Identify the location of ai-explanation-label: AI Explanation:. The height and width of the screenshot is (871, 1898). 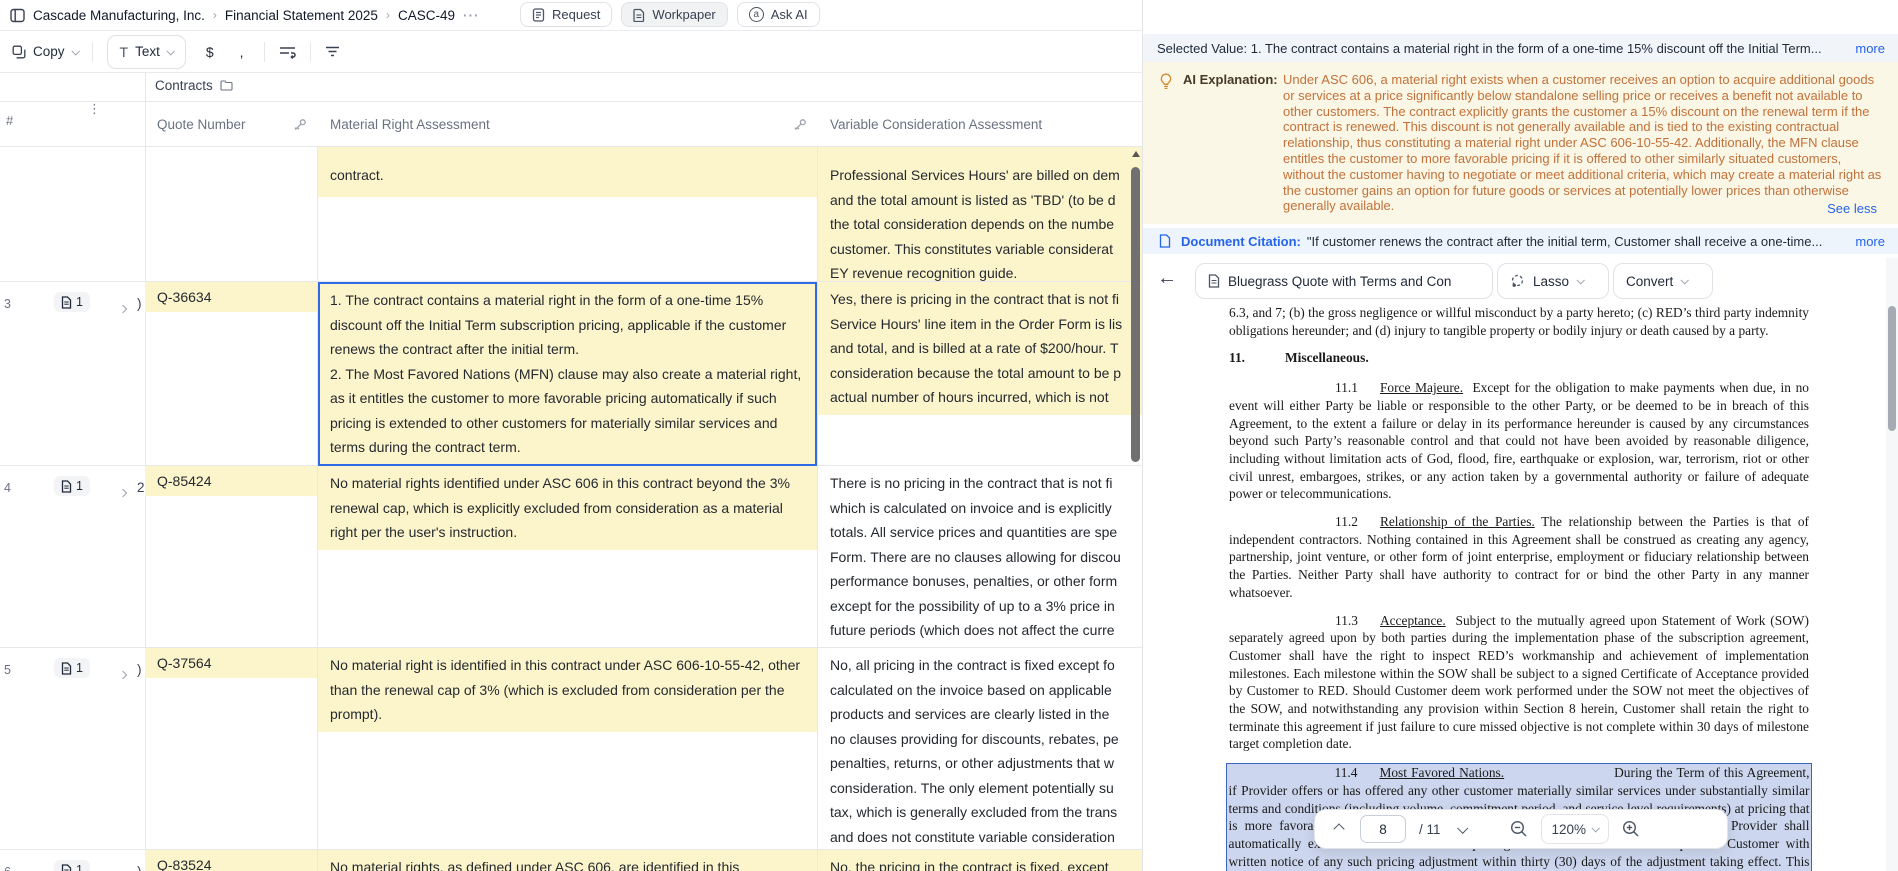
(1230, 79).